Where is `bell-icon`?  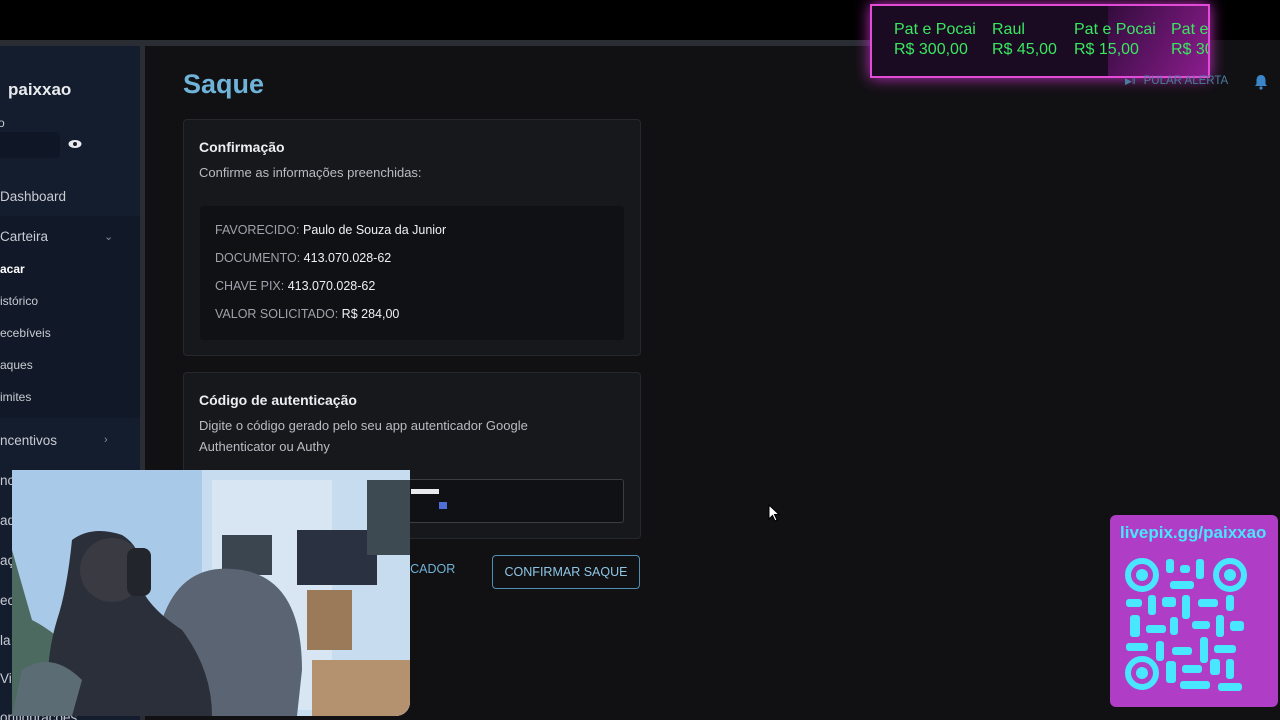
bell-icon is located at coordinates (1261, 82).